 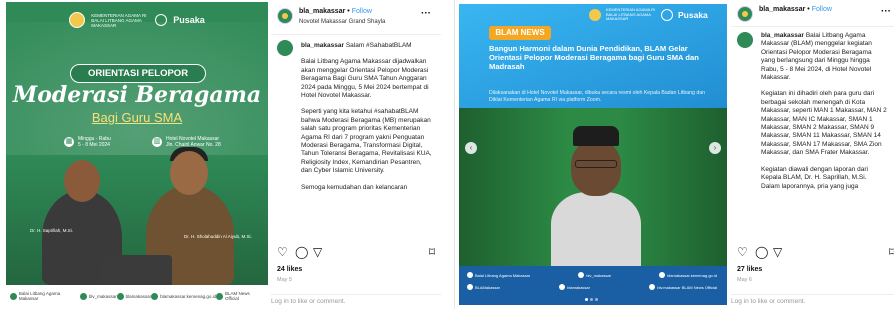 I want to click on speaker-figure, so click(x=596, y=199).